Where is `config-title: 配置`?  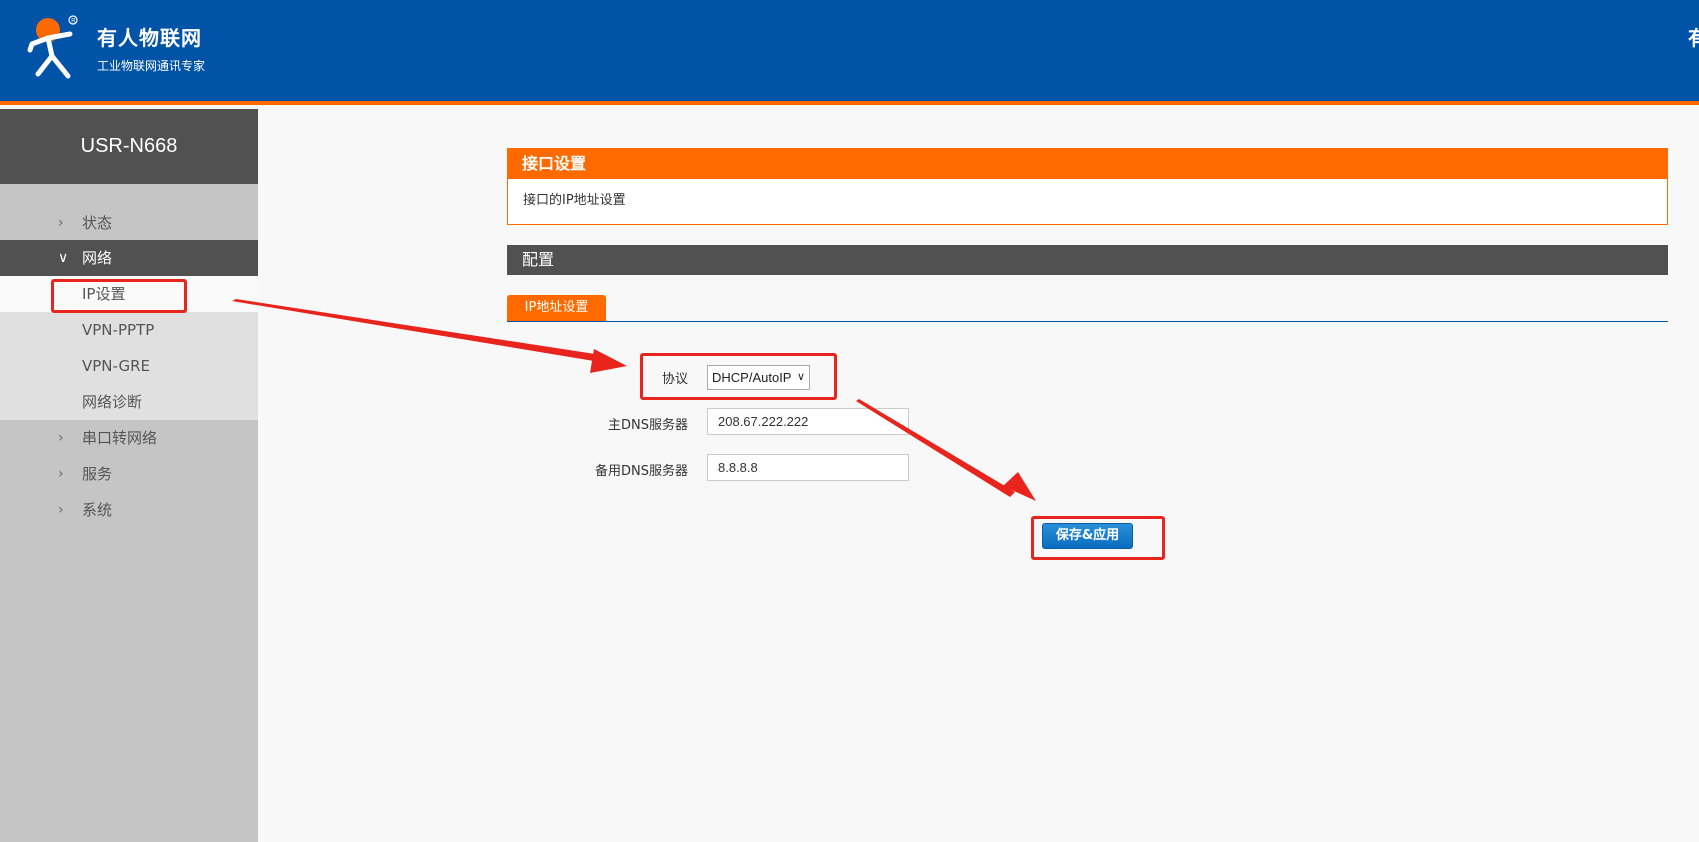 config-title: 配置 is located at coordinates (1087, 260).